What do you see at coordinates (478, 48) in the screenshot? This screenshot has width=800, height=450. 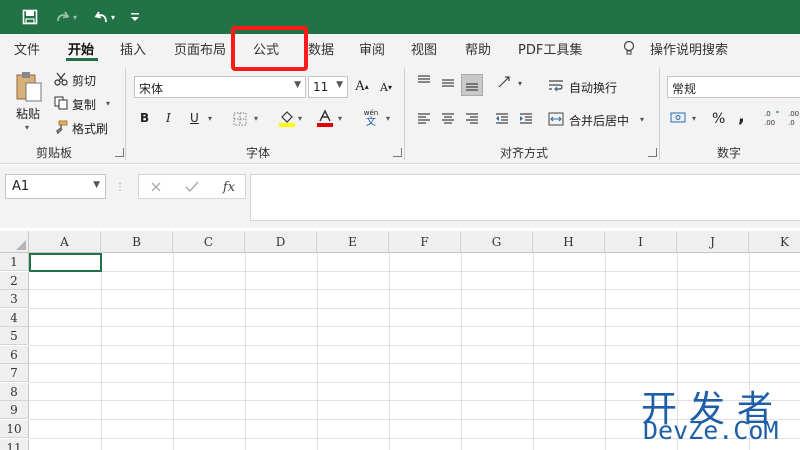 I see `tab-help: 帮助` at bounding box center [478, 48].